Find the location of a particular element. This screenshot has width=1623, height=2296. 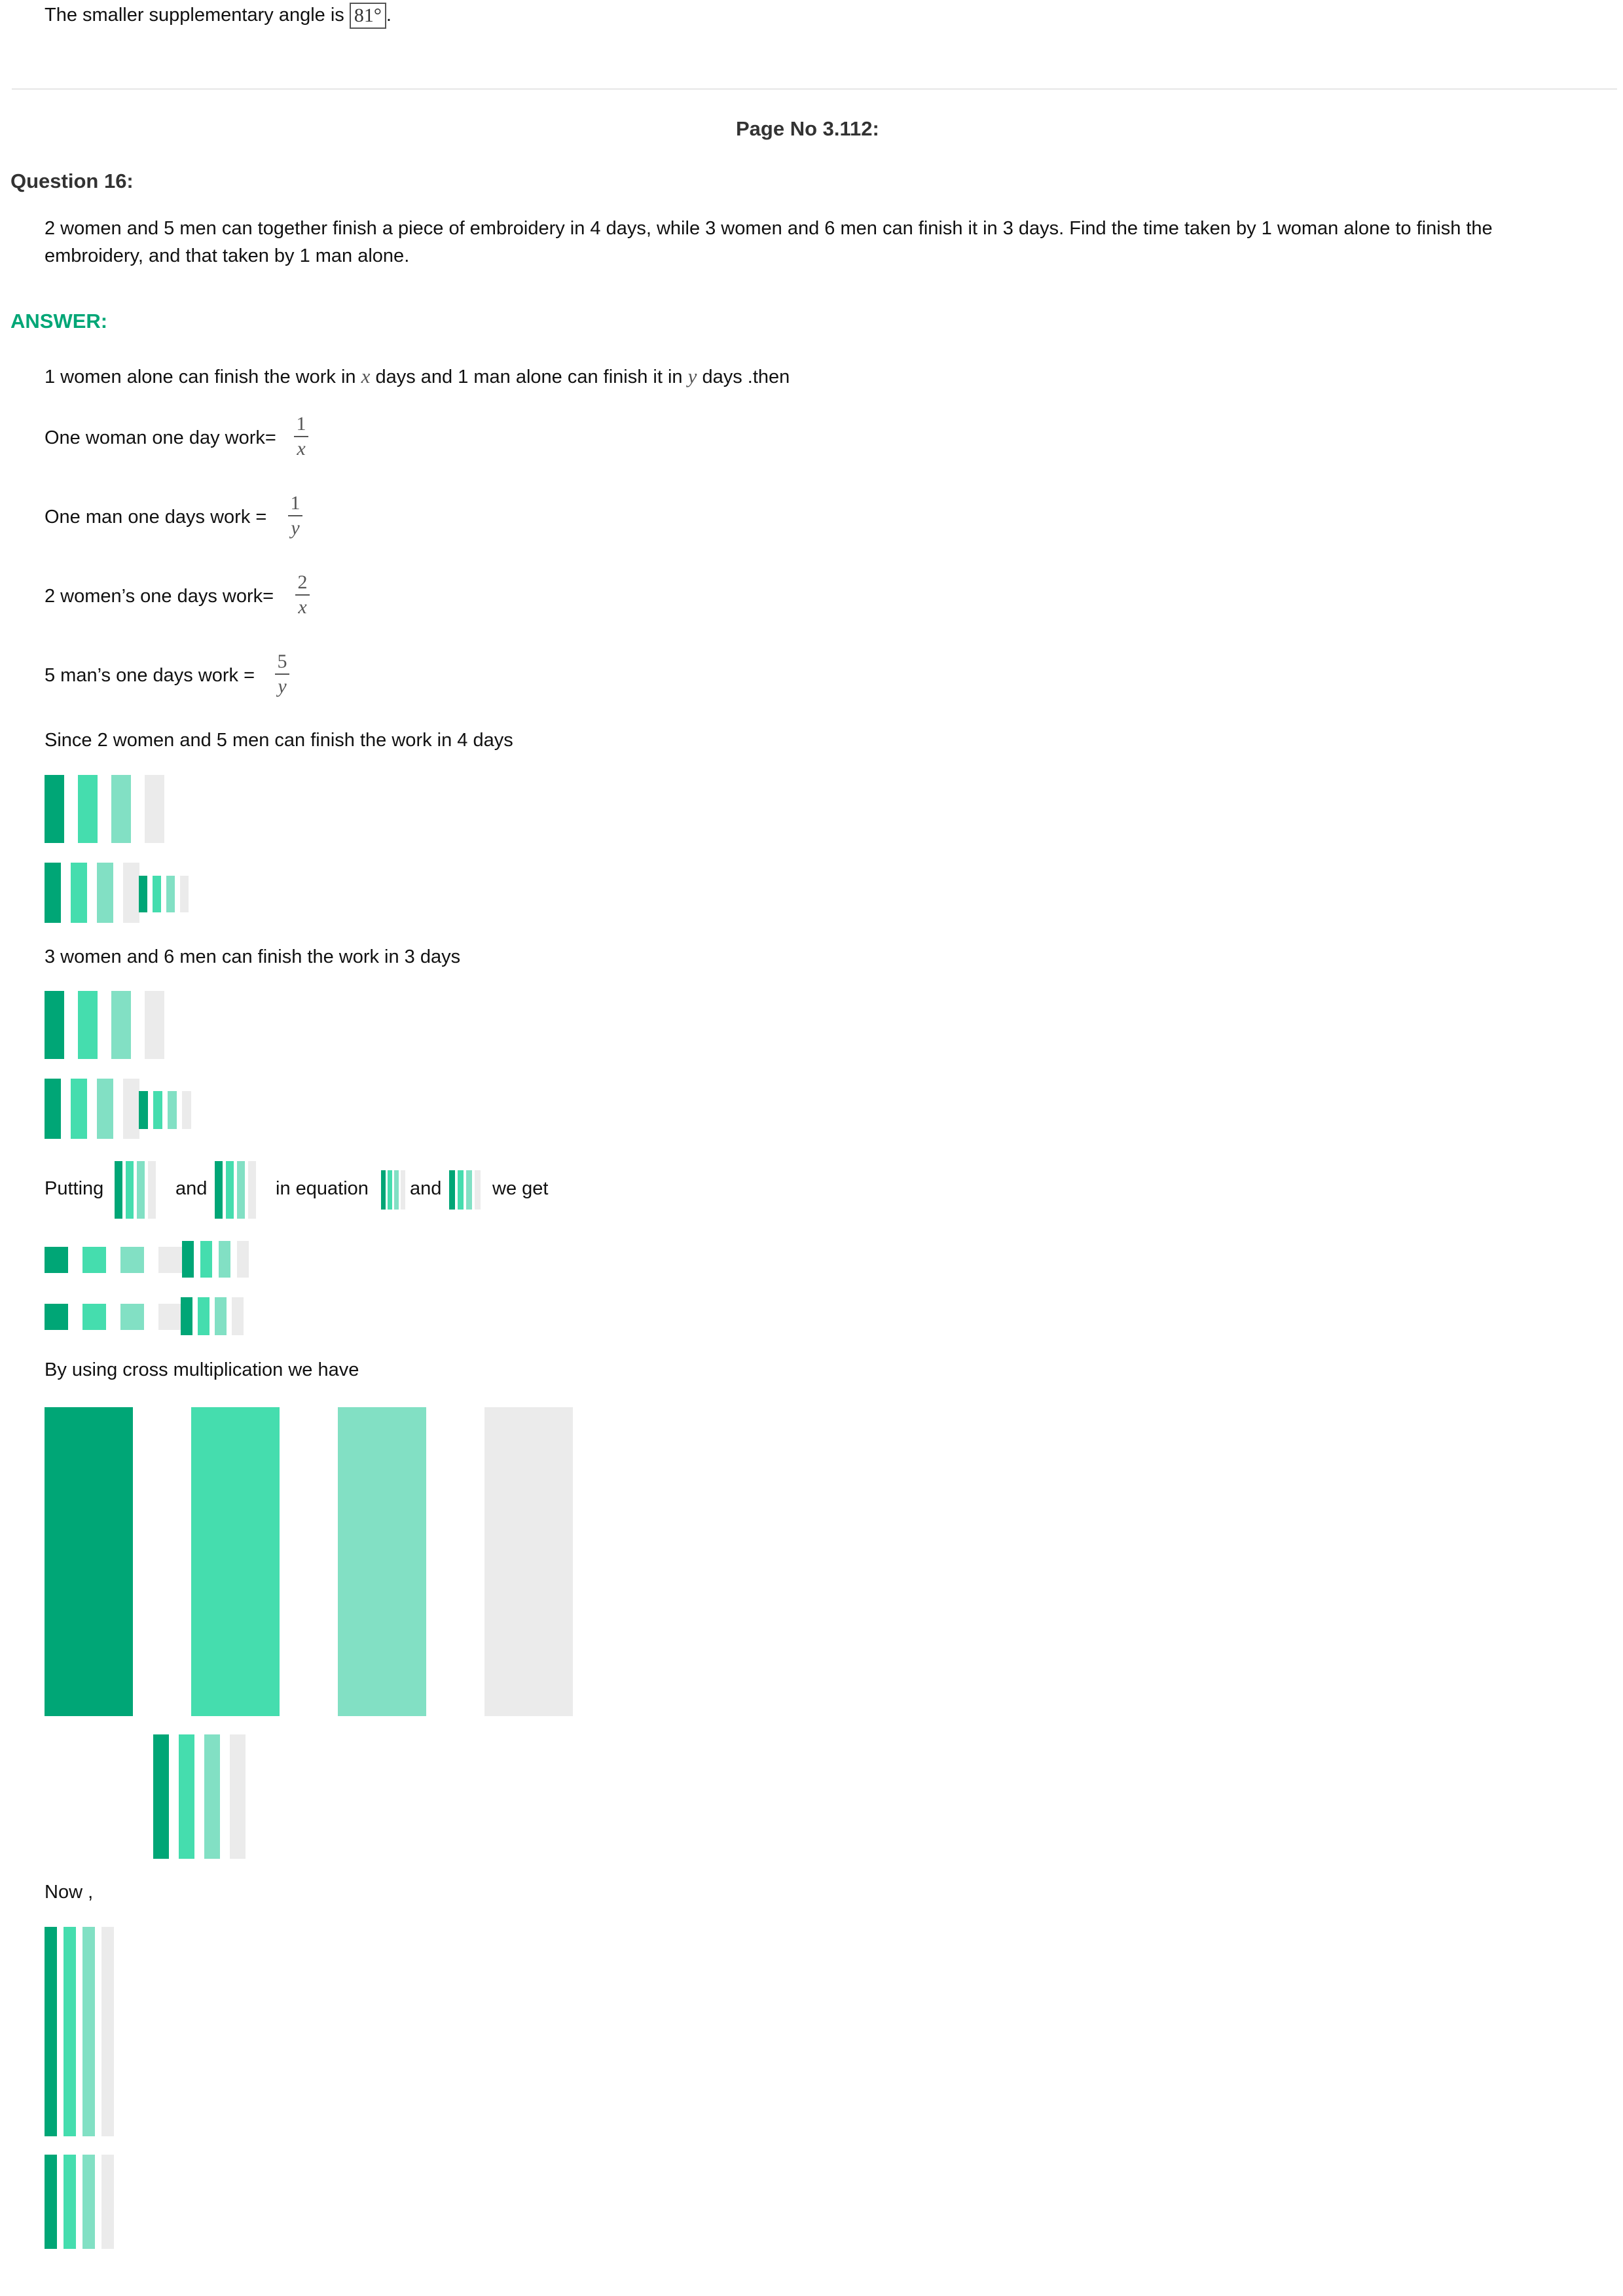

question-label: Question 16: is located at coordinates (72, 181).